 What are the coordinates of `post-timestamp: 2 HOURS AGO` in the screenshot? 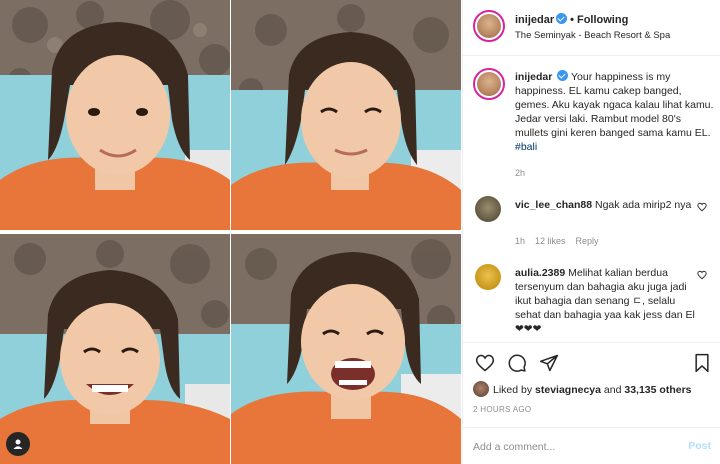 It's located at (502, 409).